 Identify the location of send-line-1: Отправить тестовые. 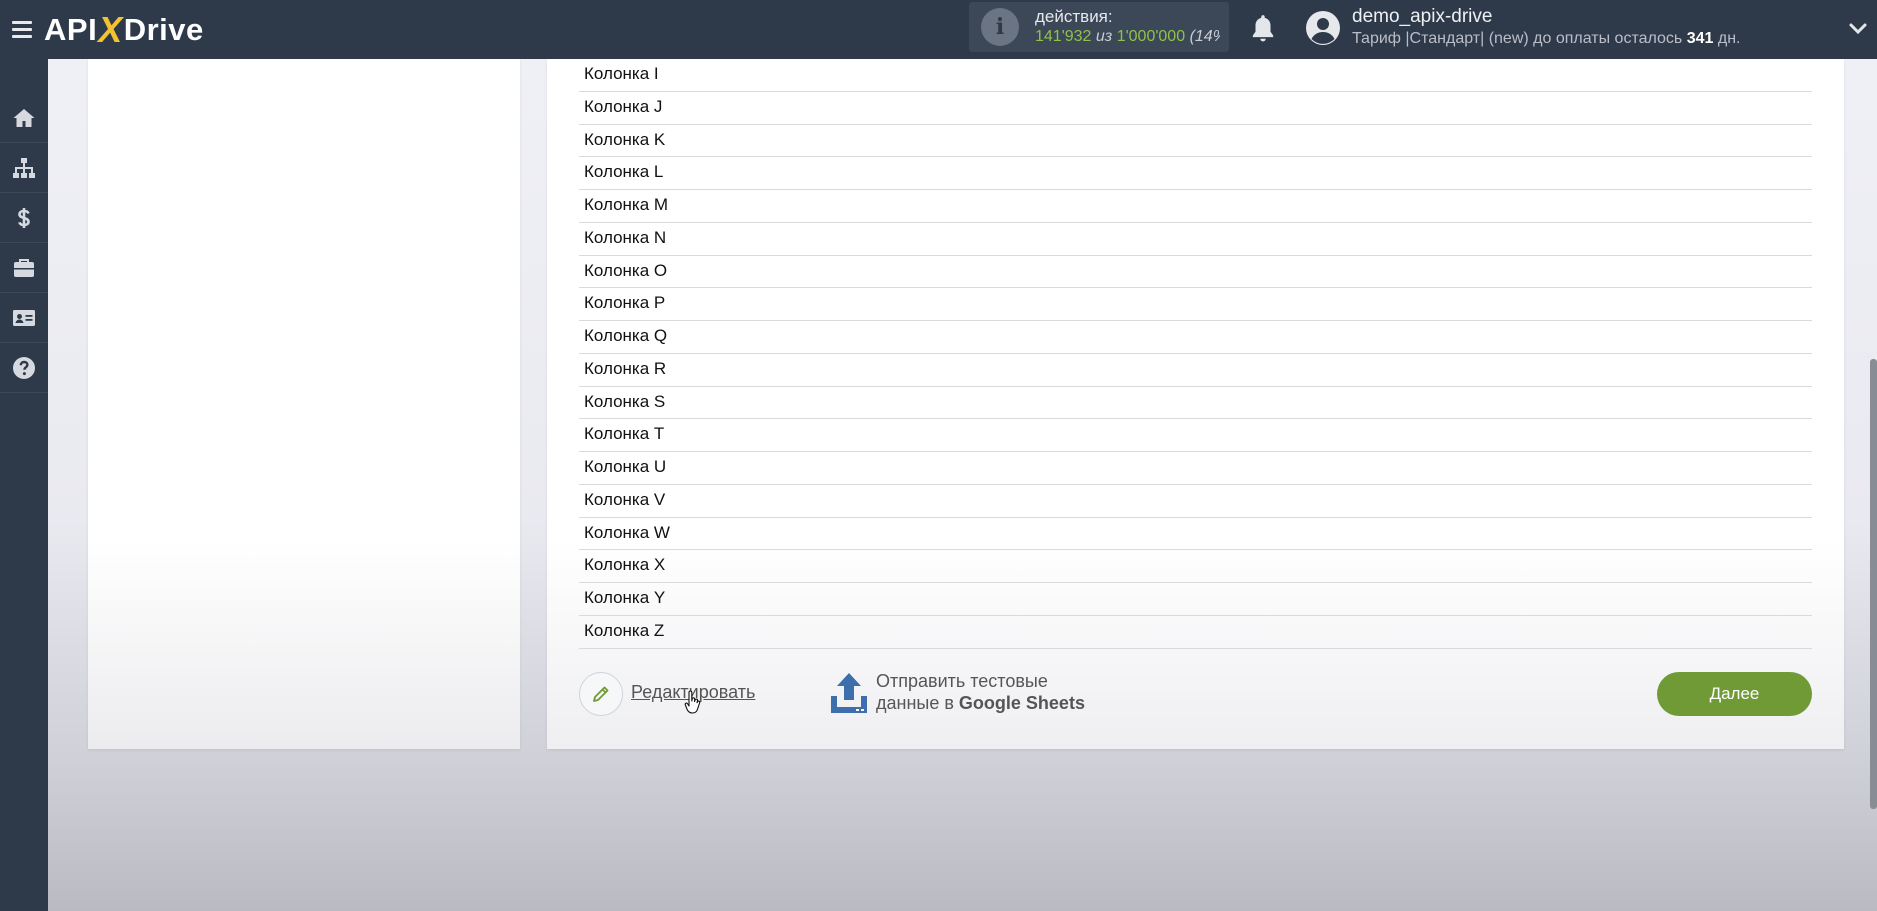
(962, 681).